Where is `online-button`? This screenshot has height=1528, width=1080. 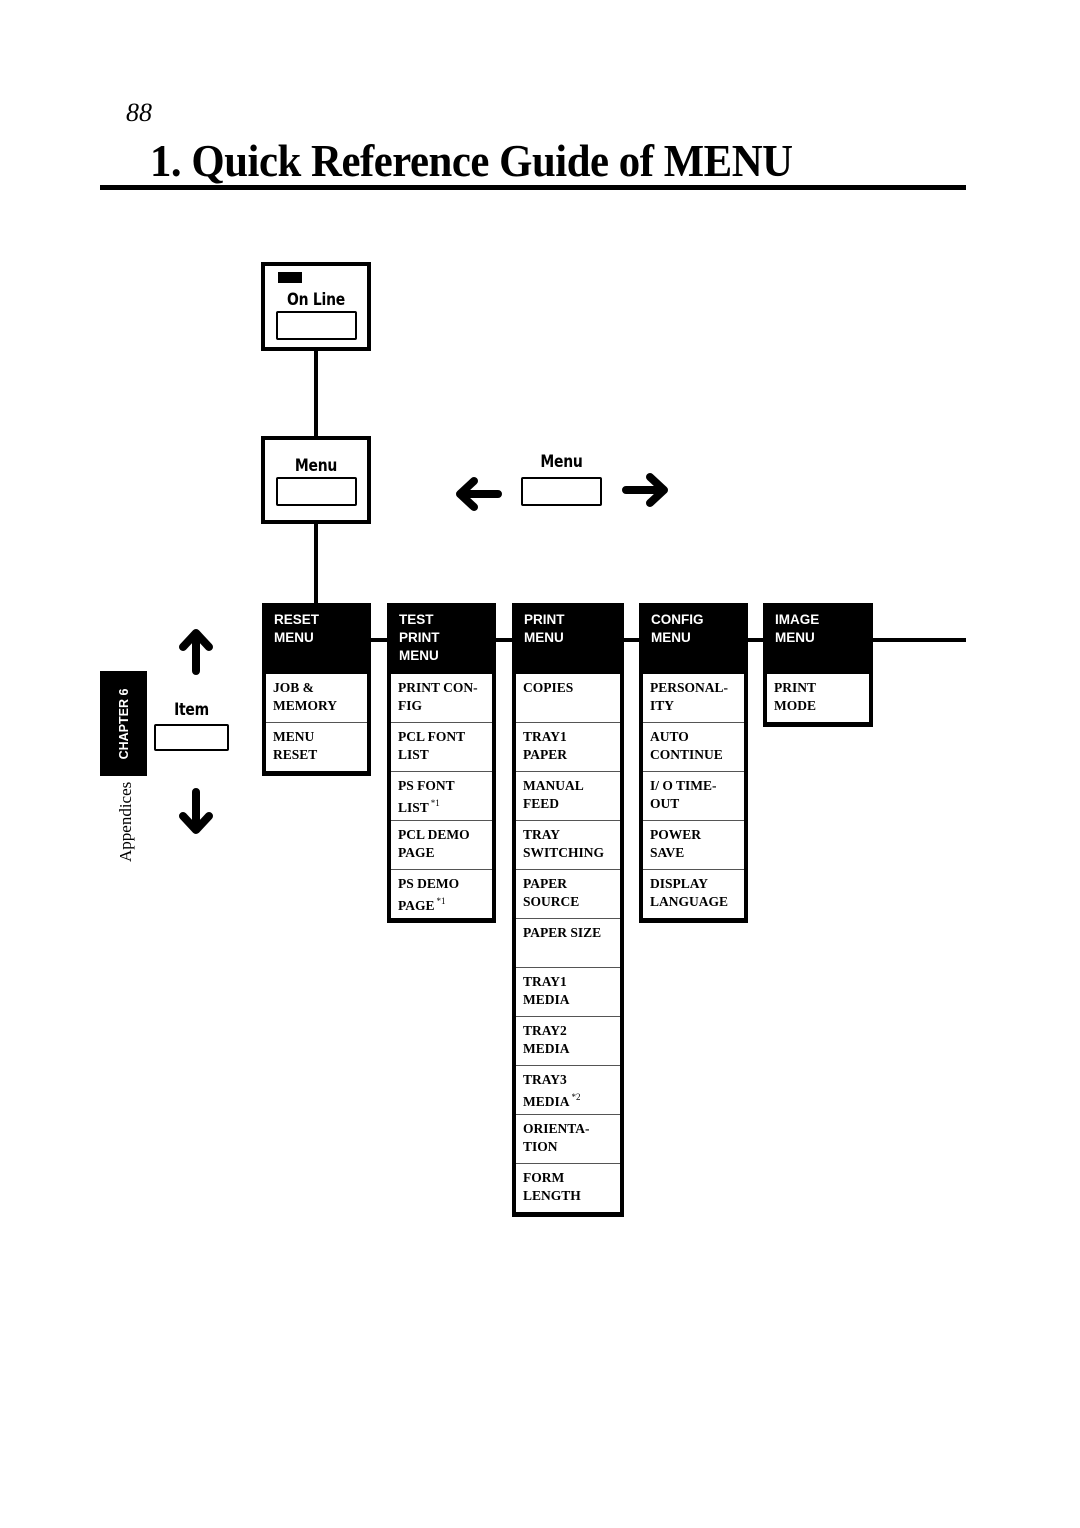
online-button is located at coordinates (316, 325).